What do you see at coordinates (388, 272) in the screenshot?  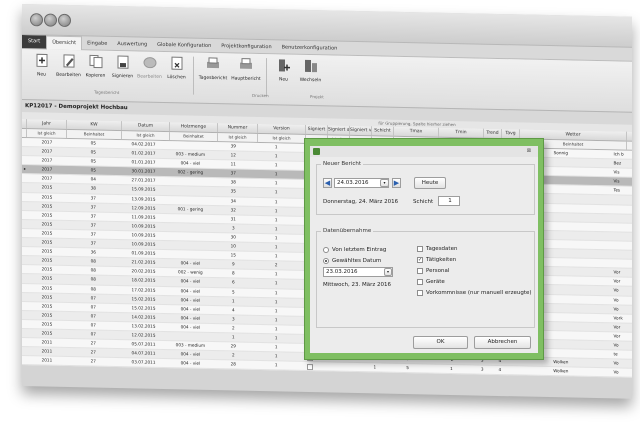 I see `selected-date-dropdown-button: ▾` at bounding box center [388, 272].